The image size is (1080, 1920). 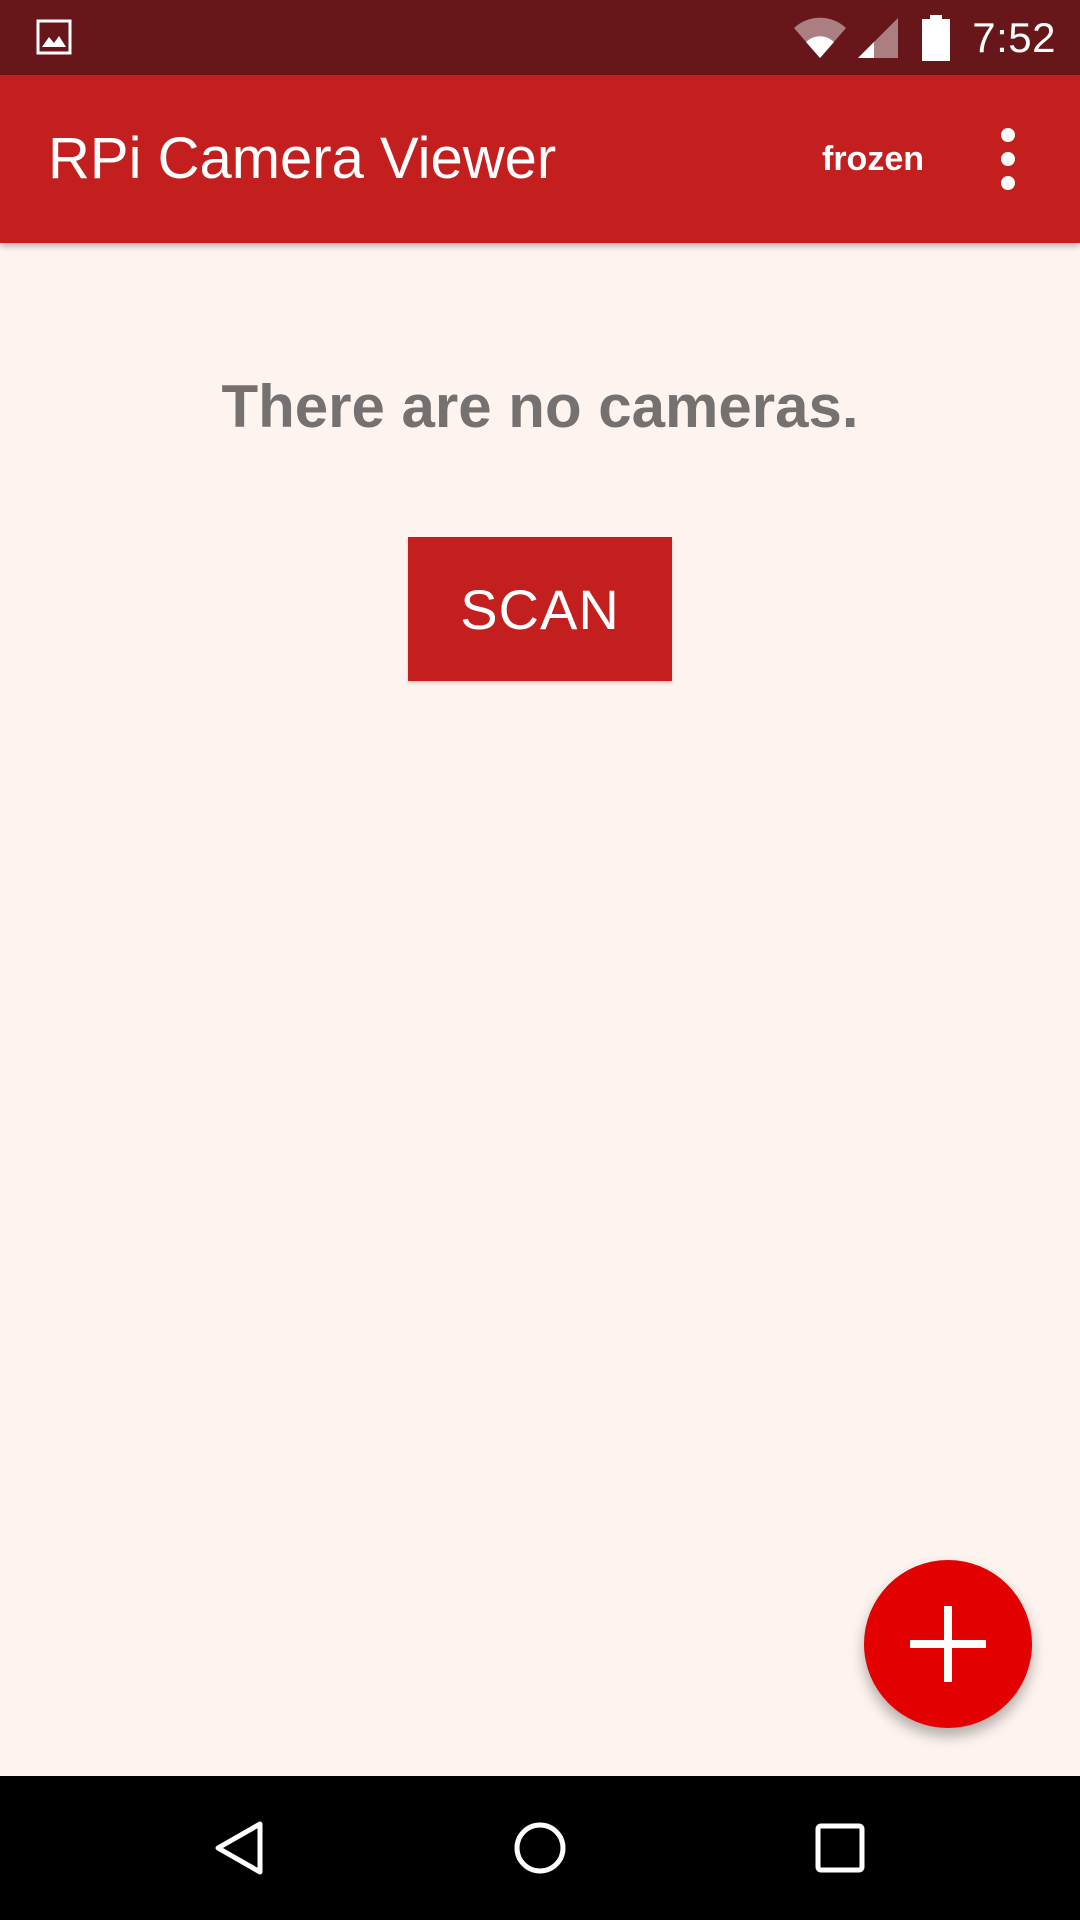 What do you see at coordinates (54, 37) in the screenshot?
I see `image-notification-icon` at bounding box center [54, 37].